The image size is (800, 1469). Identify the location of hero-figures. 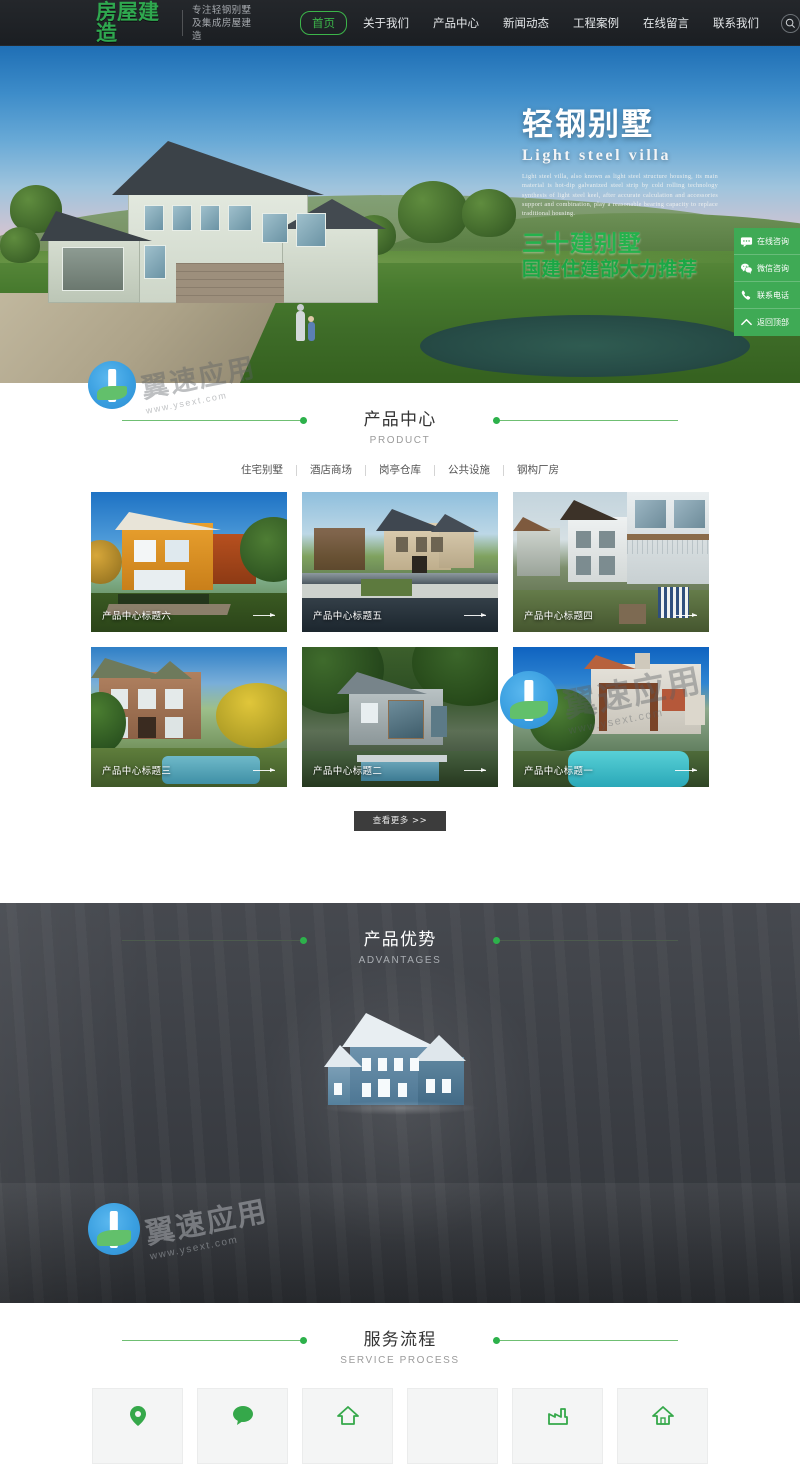
(308, 322).